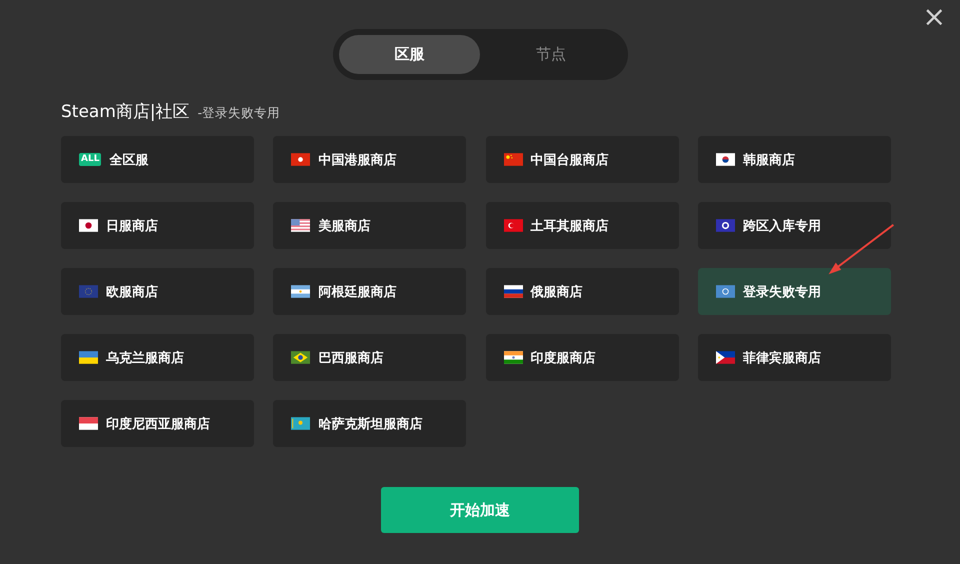  Describe the element at coordinates (125, 112) in the screenshot. I see `section-title: Steam商店|社区` at that location.